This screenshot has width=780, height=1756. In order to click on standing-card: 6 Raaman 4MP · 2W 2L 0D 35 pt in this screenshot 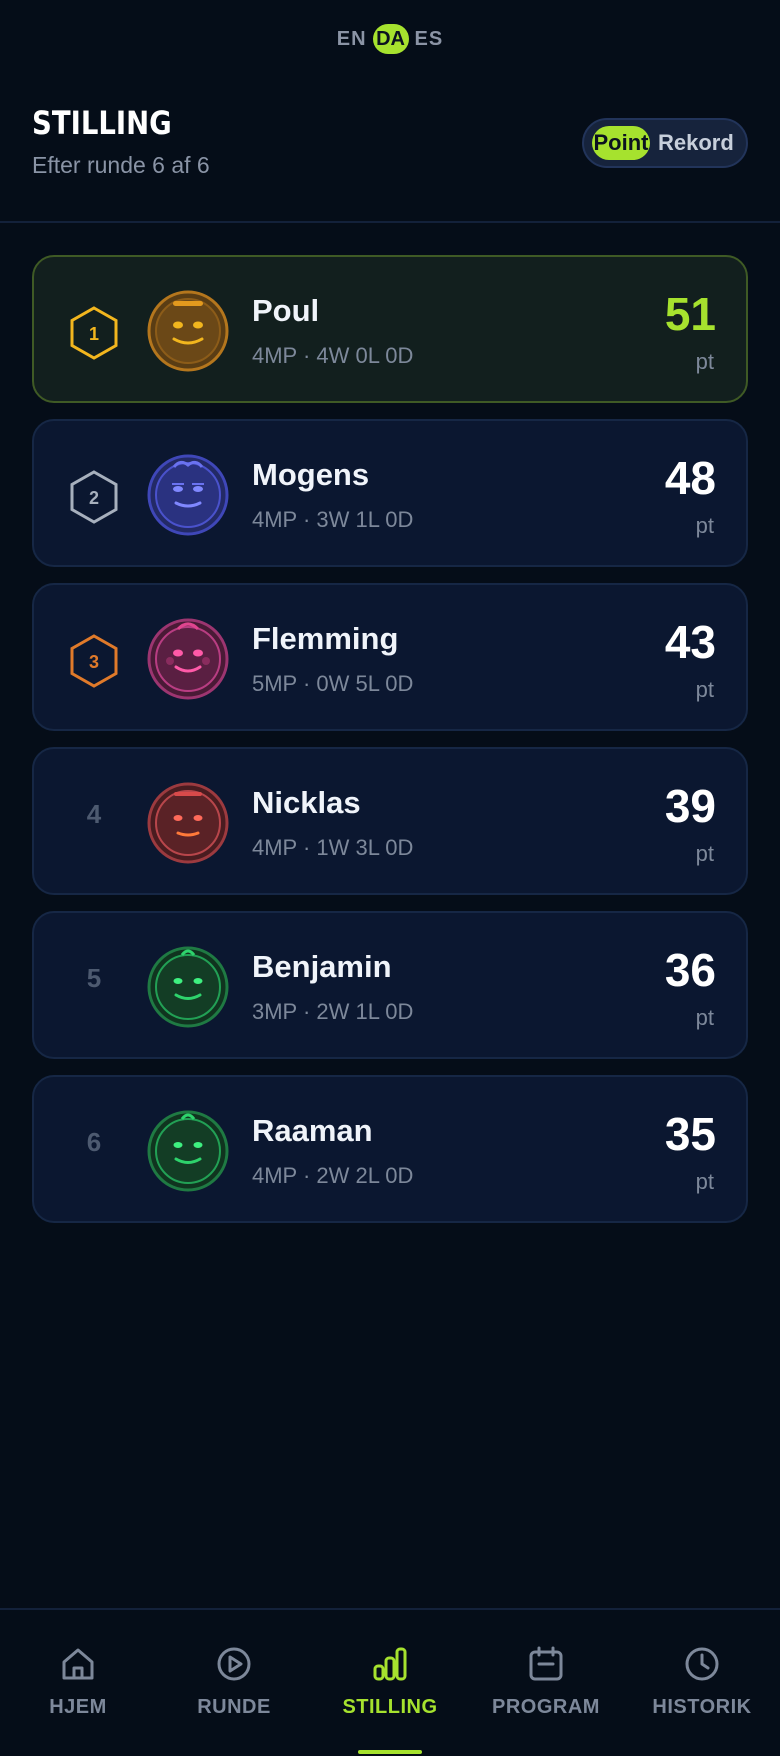, I will do `click(390, 1149)`.